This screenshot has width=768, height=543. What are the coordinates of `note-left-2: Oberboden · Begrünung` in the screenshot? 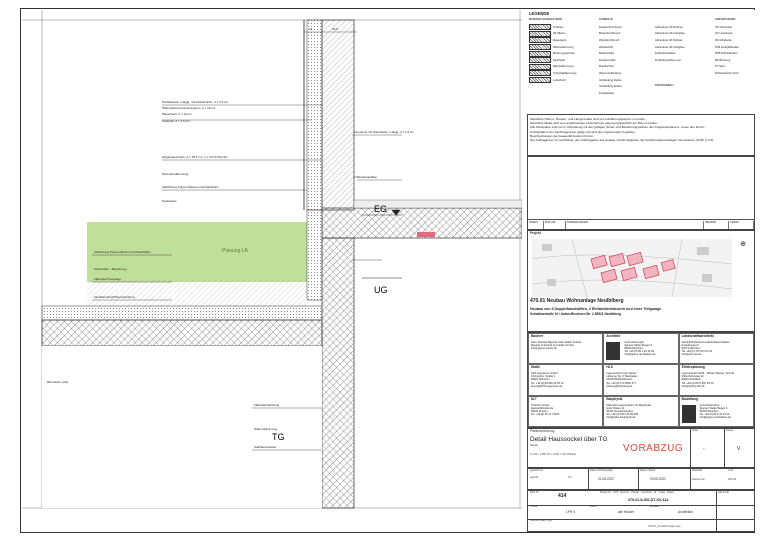 It's located at (110, 269).